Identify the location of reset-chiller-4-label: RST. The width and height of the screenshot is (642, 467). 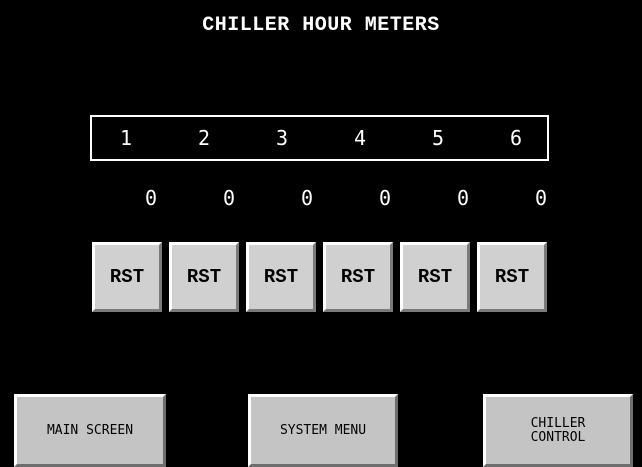
(358, 277).